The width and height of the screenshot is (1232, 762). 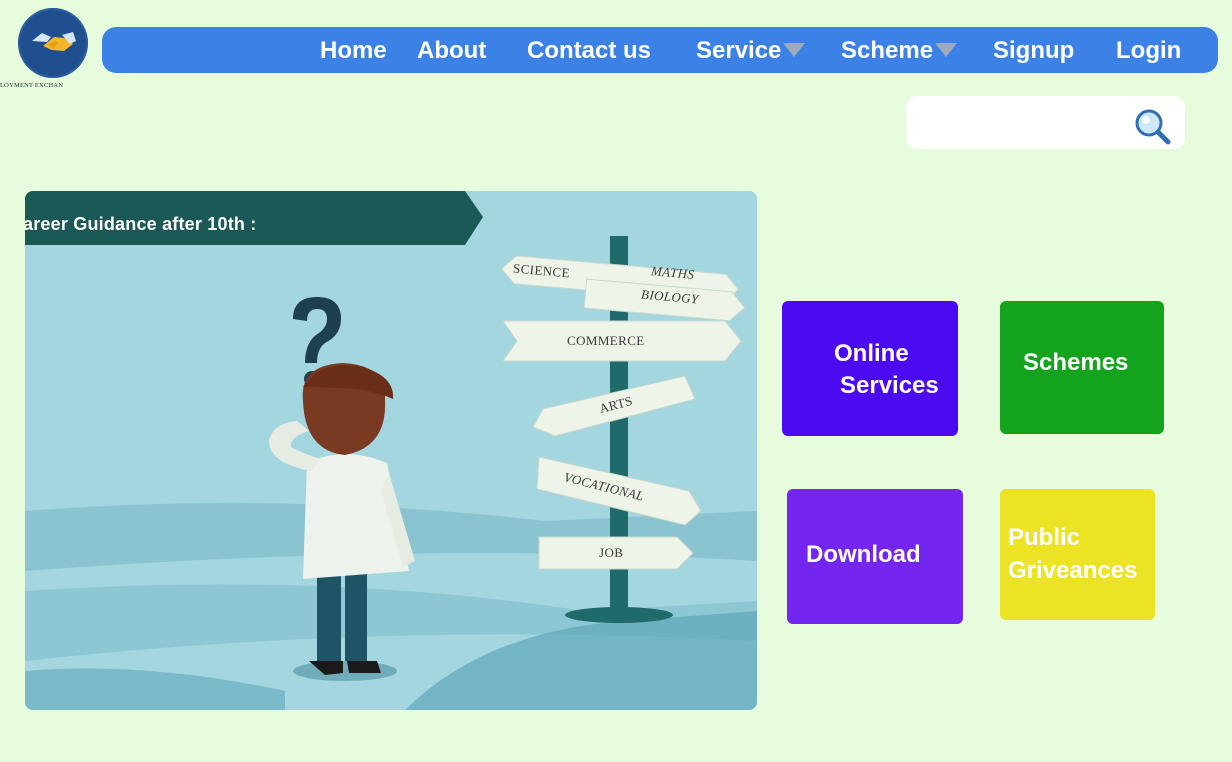 What do you see at coordinates (606, 340) in the screenshot?
I see `sign-commerce: COMMERCE` at bounding box center [606, 340].